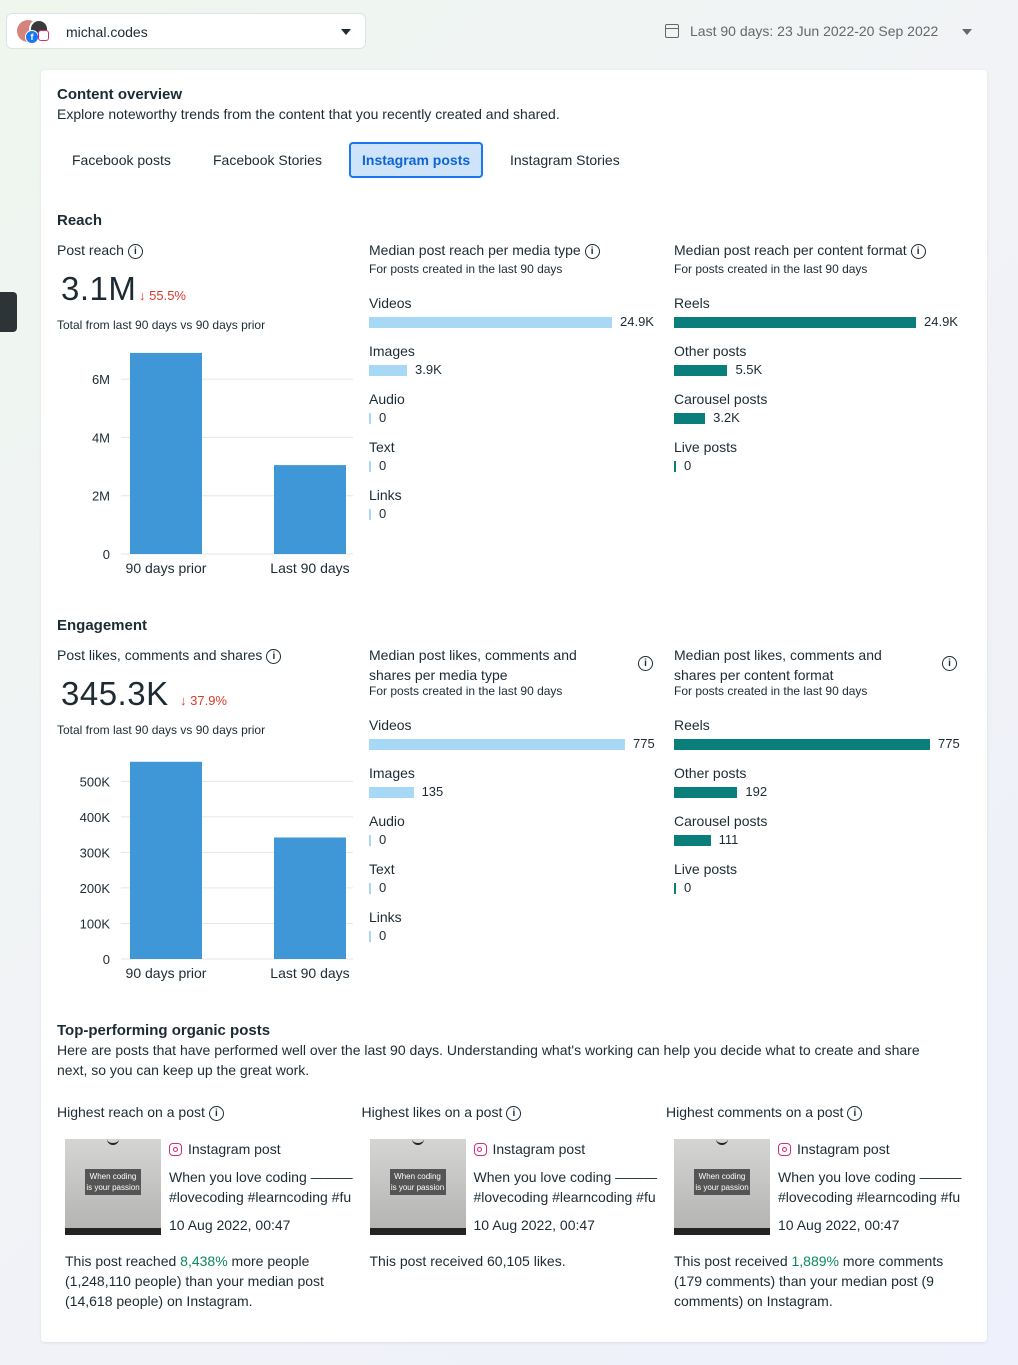 This screenshot has height=1365, width=1018. I want to click on engagement-format-value: 111, so click(728, 839).